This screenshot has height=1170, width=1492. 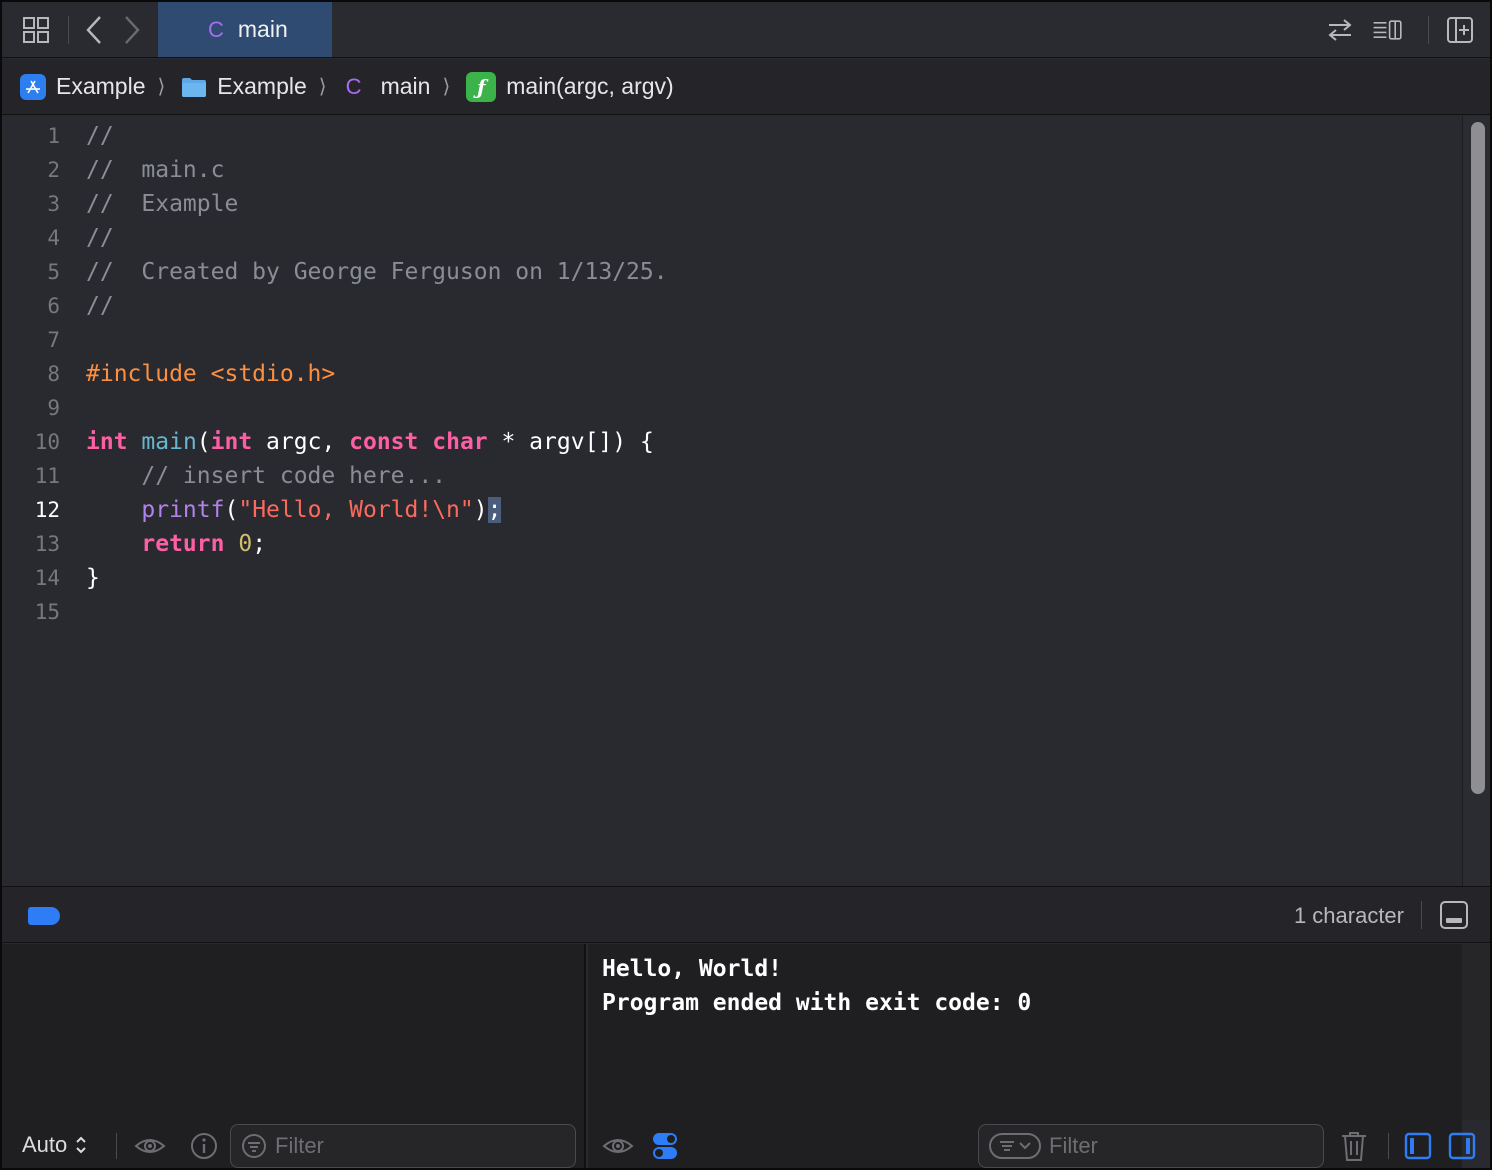 What do you see at coordinates (746, 914) in the screenshot?
I see `debug-bar: 1 character` at bounding box center [746, 914].